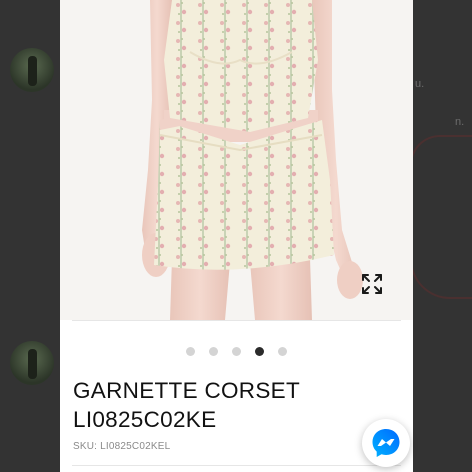 This screenshot has height=472, width=472. Describe the element at coordinates (145, 419) in the screenshot. I see `product-title-line-2: LI0825C02KE` at that location.